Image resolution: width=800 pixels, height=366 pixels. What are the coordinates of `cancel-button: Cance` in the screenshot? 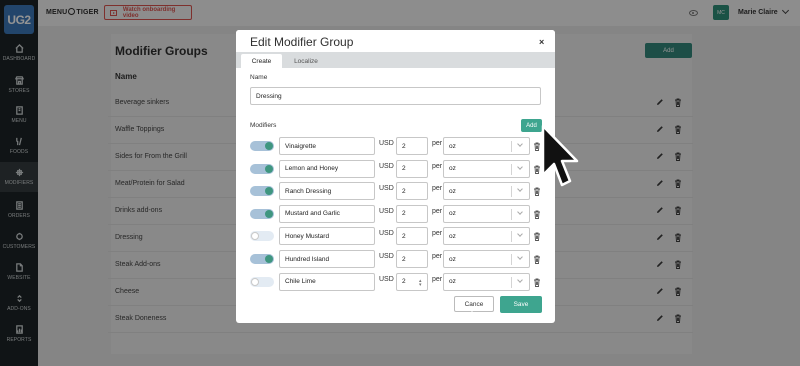 It's located at (474, 304).